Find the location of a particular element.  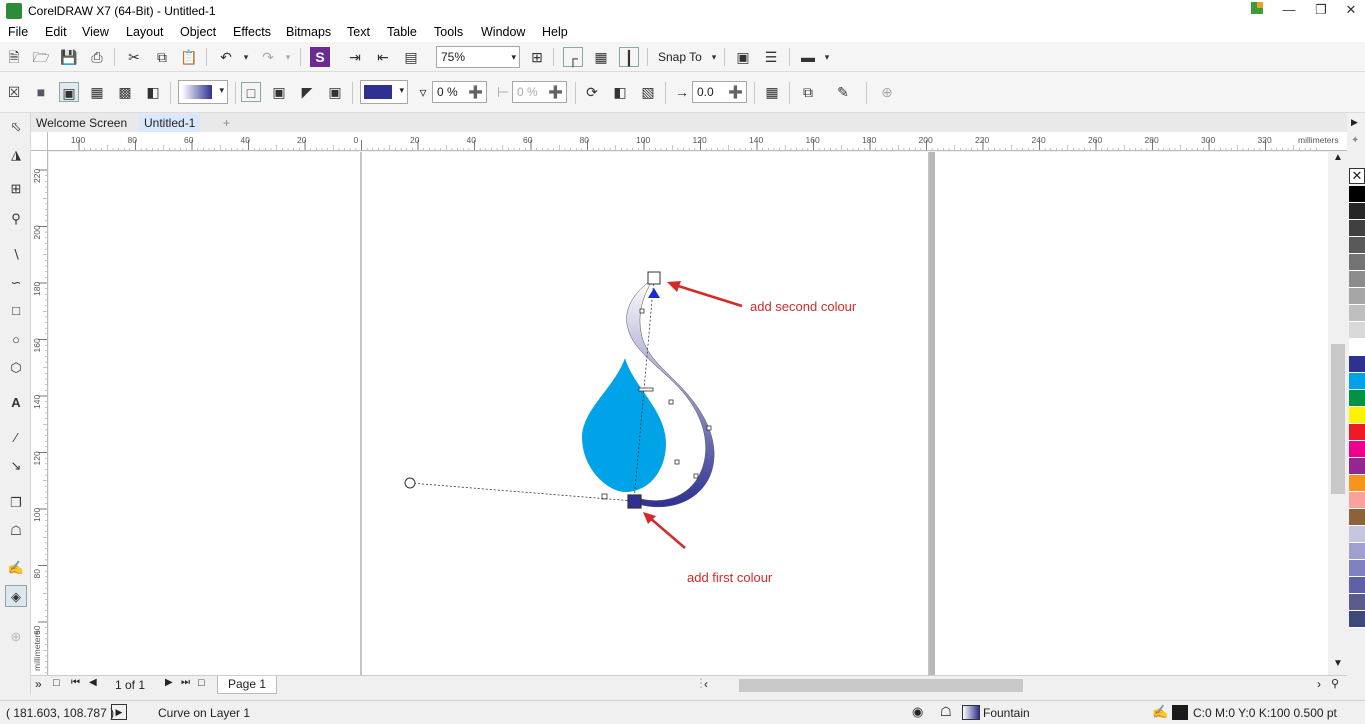

vertical-scrollbar: ▲ ▼ is located at coordinates (1337, 413).